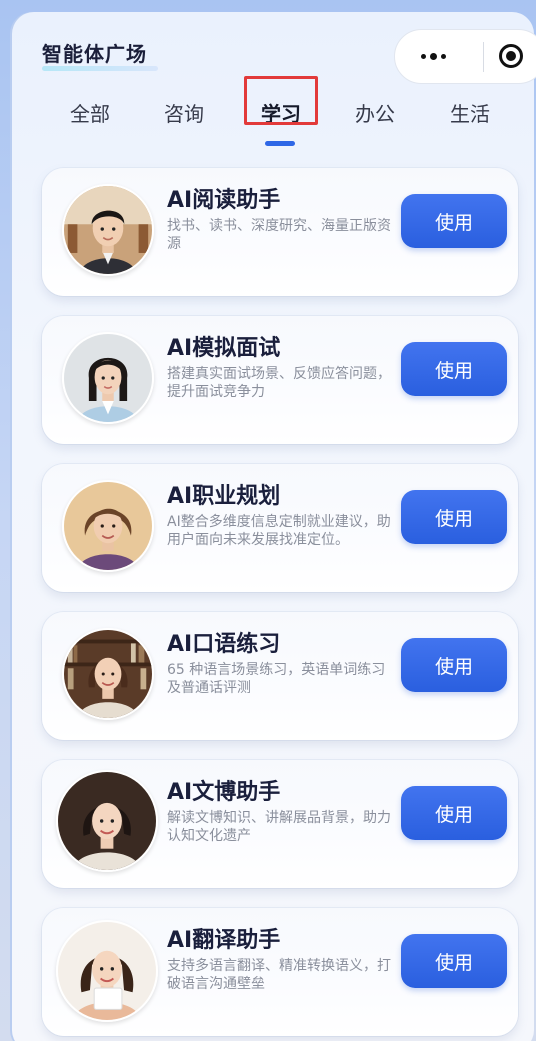 The image size is (536, 1041). Describe the element at coordinates (100, 68) in the screenshot. I see `title-underline` at that location.